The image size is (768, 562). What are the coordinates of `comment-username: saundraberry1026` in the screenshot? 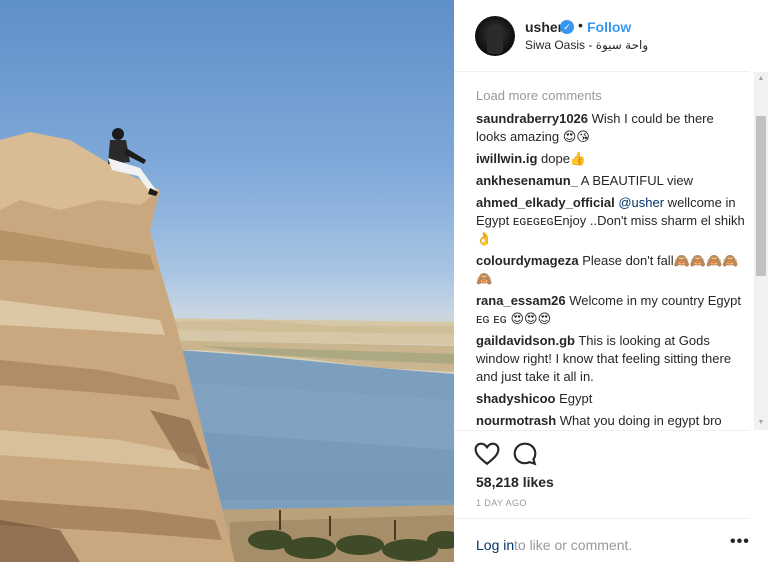 It's located at (532, 118).